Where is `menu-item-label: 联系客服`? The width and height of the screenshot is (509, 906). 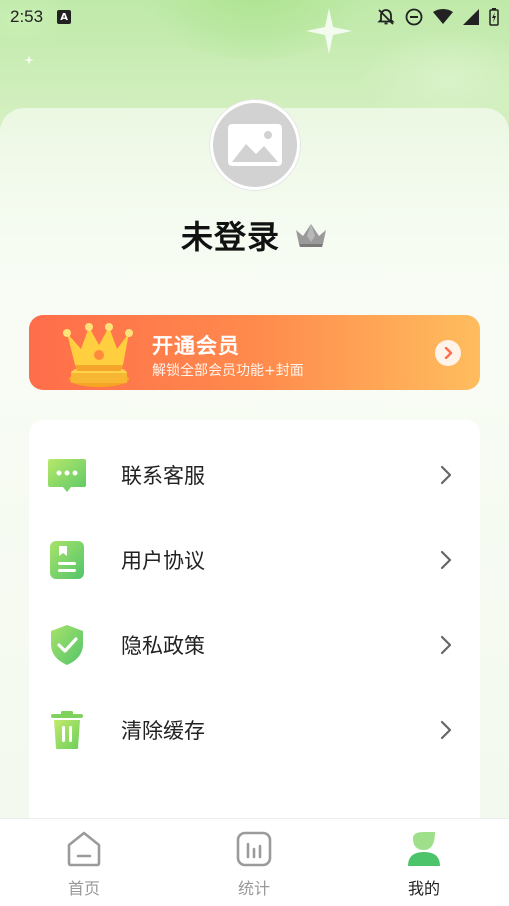
menu-item-label: 联系客服 is located at coordinates (163, 476).